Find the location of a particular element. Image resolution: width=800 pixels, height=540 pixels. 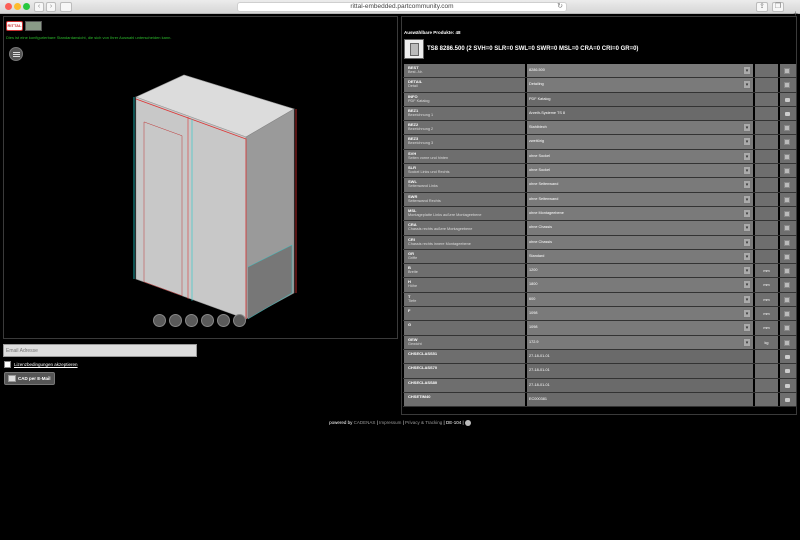

language-code: DE-104 is located at coordinates (453, 422).